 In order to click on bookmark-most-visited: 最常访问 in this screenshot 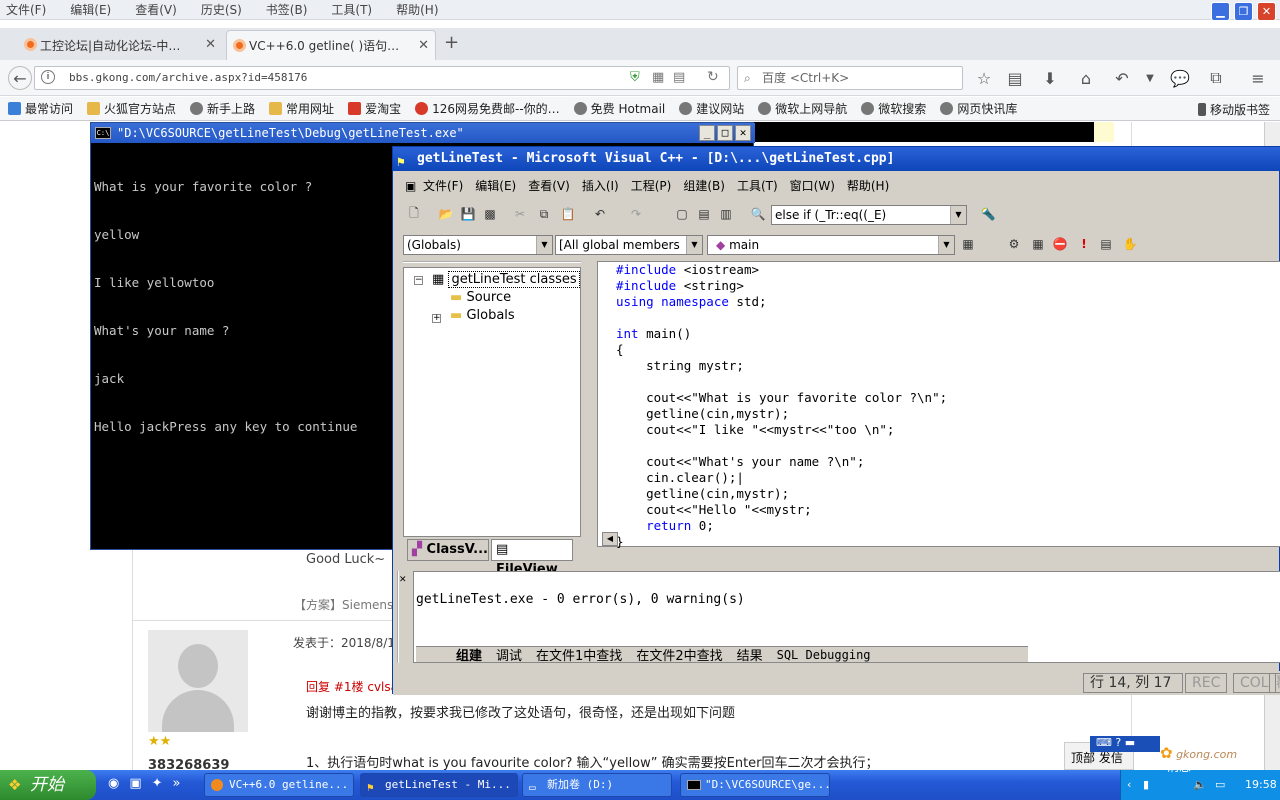, I will do `click(40, 108)`.